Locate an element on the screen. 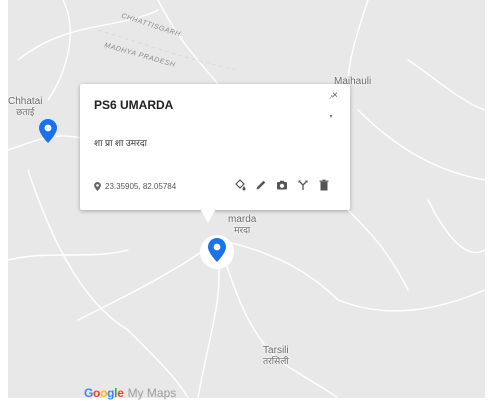 This screenshot has width=493, height=405. edit-pencil-icon is located at coordinates (261, 185).